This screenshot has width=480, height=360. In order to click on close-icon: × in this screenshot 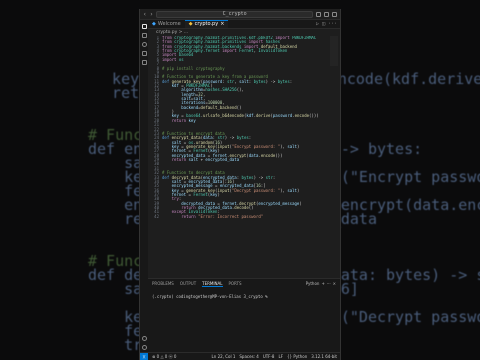, I will do `click(222, 24)`.